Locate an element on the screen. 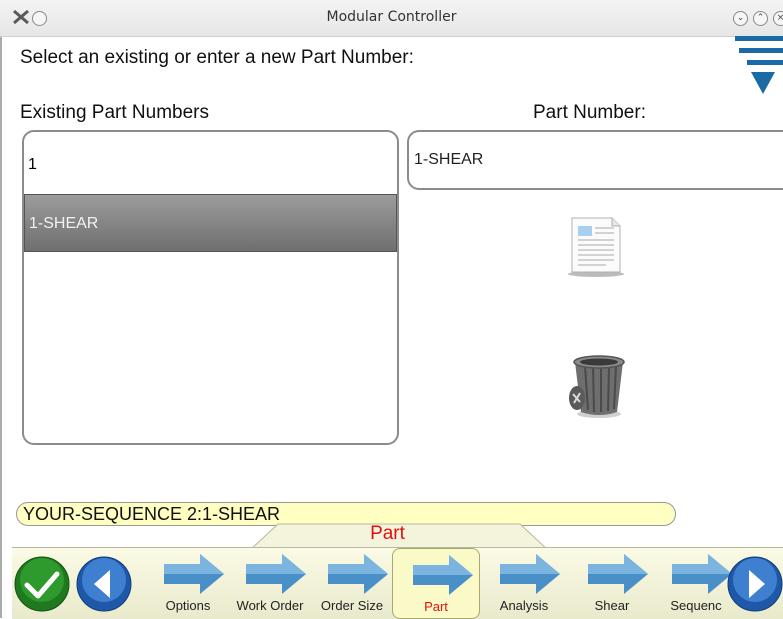 This screenshot has height=619, width=783. minimize-icon: ⌄ is located at coordinates (740, 18).